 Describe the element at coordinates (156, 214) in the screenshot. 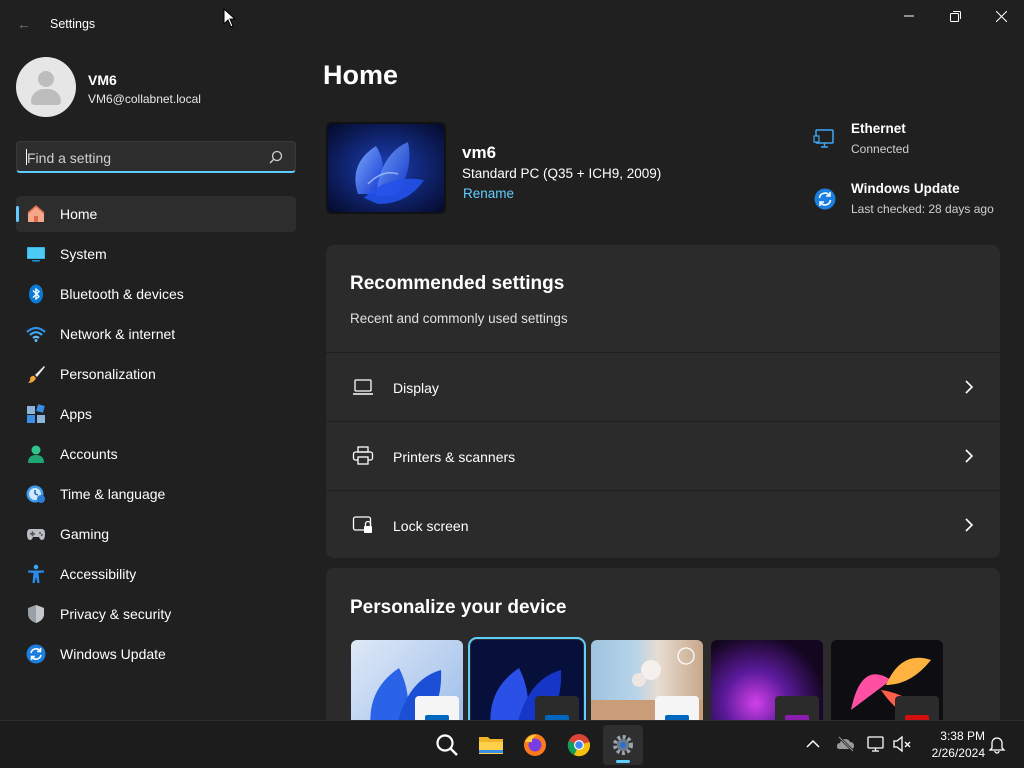

I see `sidebar-item-home: Home` at that location.